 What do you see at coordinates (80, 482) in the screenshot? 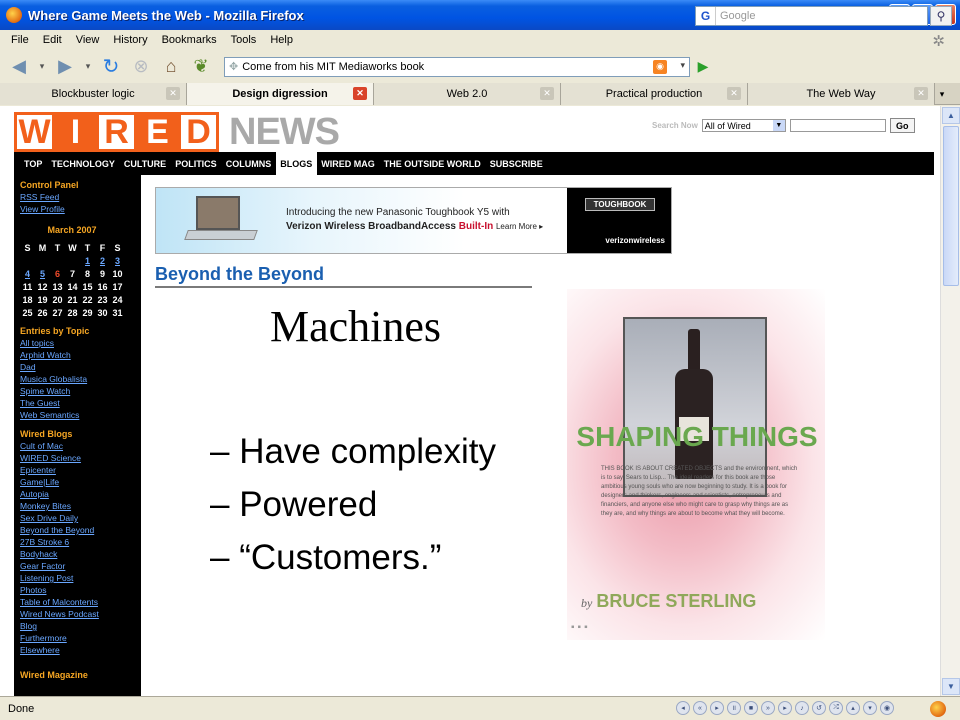
I see `sidebar-link-game-life: Game|Life` at bounding box center [80, 482].